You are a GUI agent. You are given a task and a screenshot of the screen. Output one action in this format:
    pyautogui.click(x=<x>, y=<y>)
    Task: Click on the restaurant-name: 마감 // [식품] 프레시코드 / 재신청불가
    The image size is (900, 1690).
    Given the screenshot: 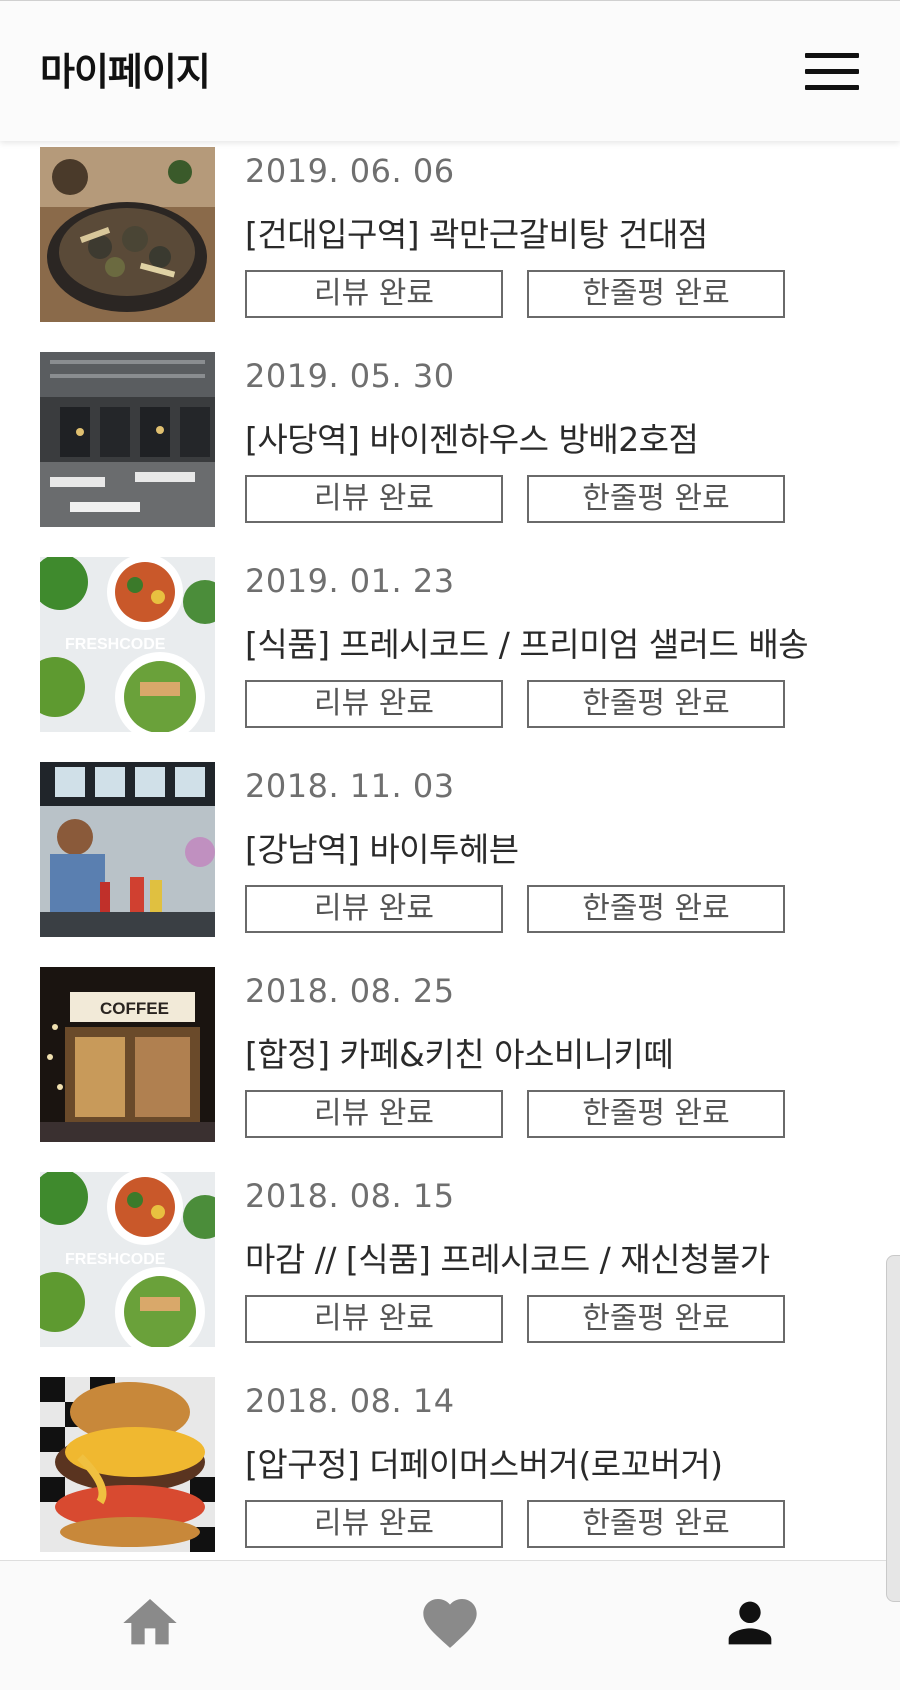 What is the action you would take?
    pyautogui.click(x=507, y=1257)
    